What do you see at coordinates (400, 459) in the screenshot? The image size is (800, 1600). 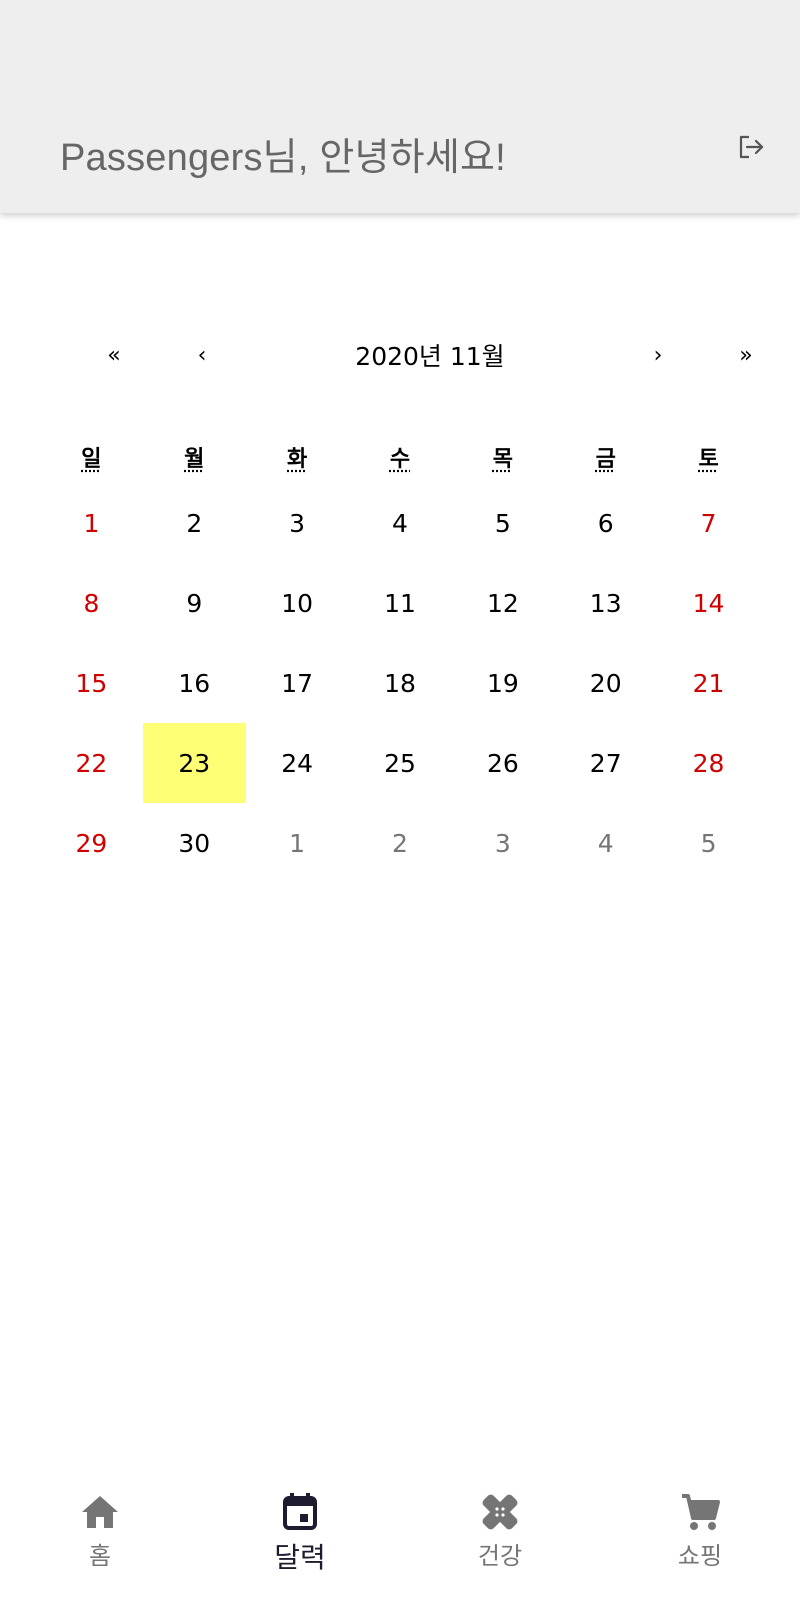 I see `weekday-wed: 수` at bounding box center [400, 459].